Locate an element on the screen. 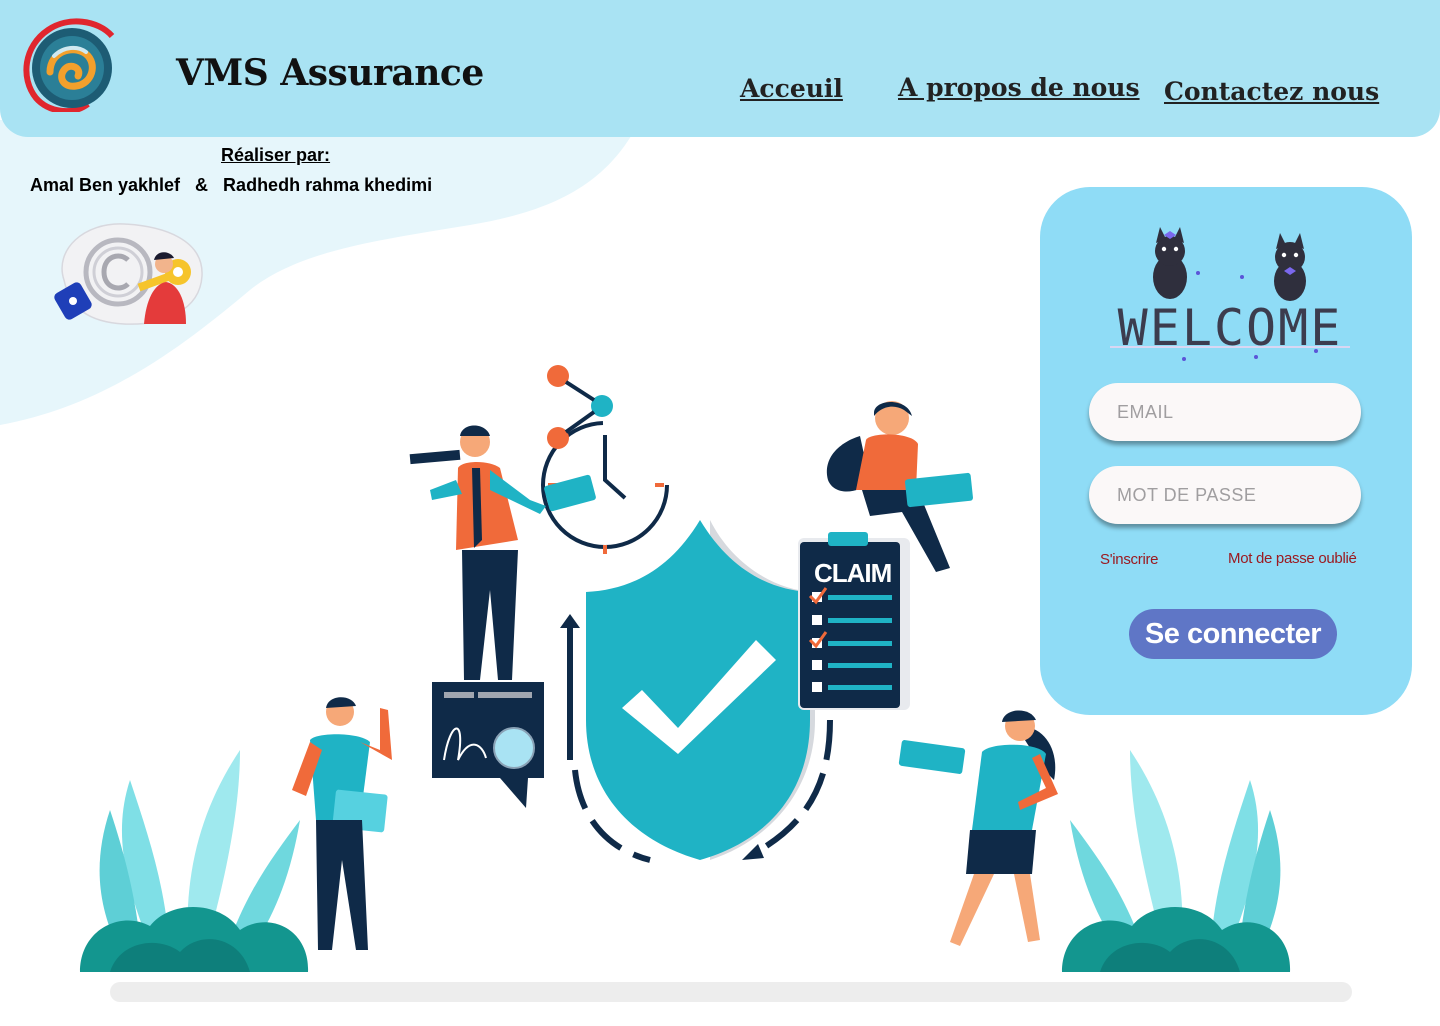 This screenshot has width=1440, height=1026. credits-label: Réaliser par: is located at coordinates (276, 155).